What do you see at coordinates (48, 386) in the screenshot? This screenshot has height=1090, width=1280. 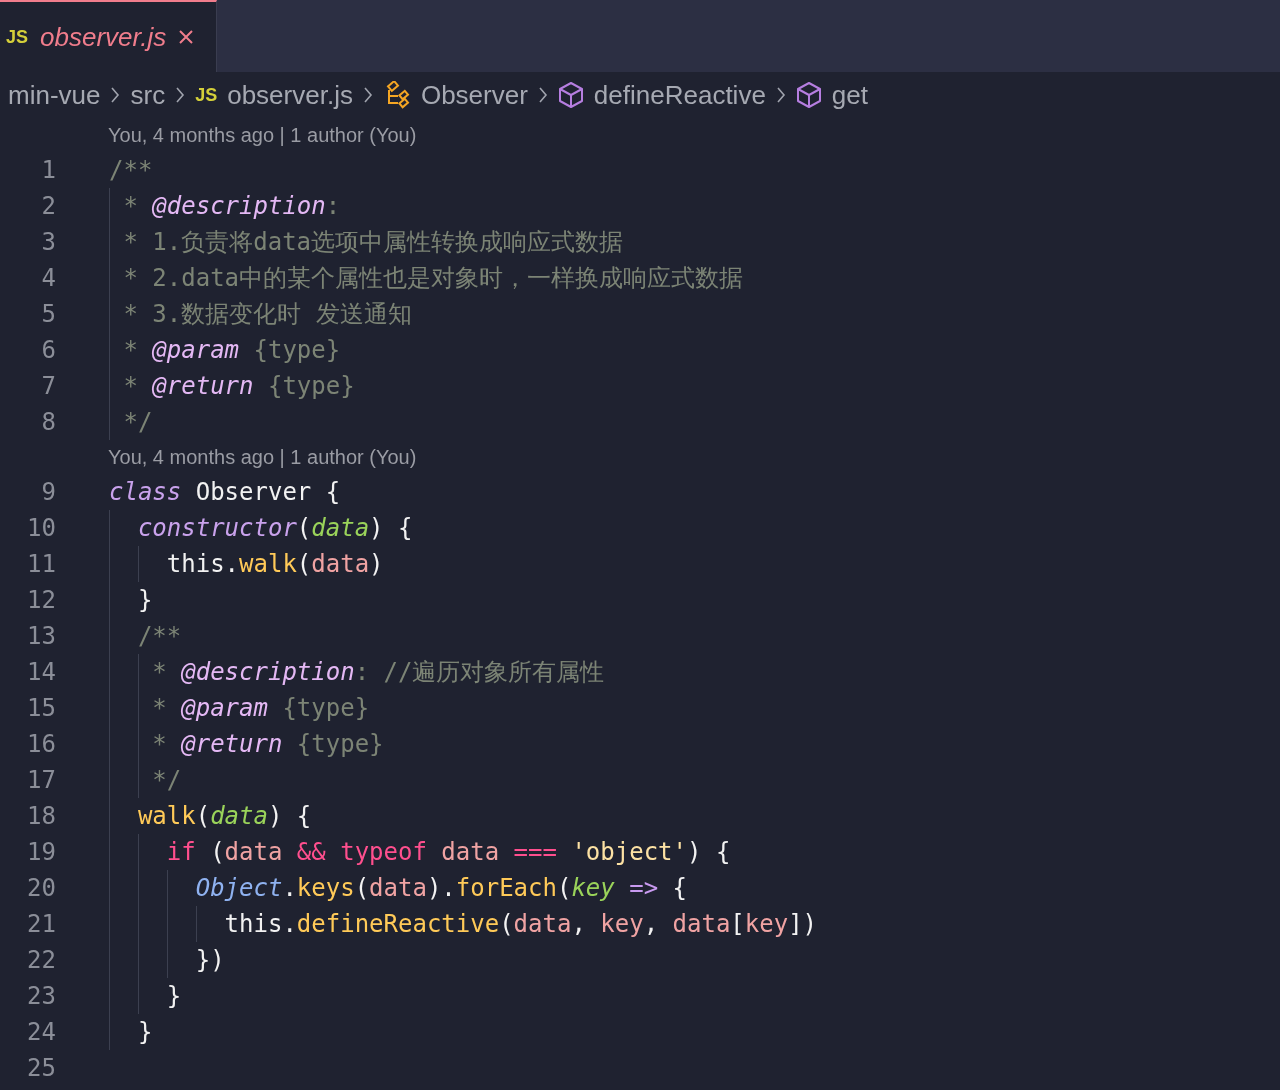 I see `line-number: 7` at bounding box center [48, 386].